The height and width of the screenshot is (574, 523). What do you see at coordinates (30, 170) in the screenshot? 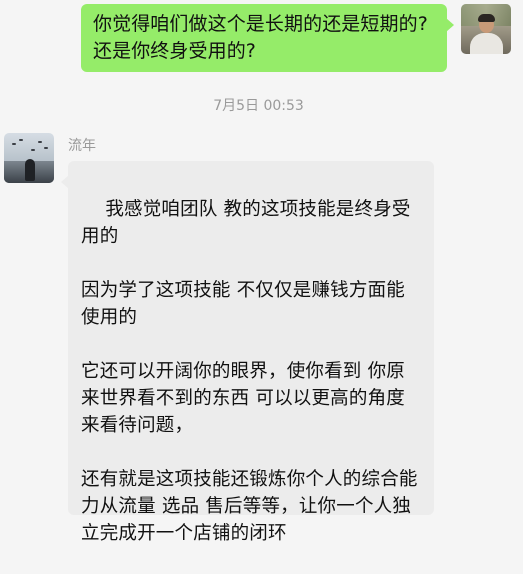
I see `avatar-person` at bounding box center [30, 170].